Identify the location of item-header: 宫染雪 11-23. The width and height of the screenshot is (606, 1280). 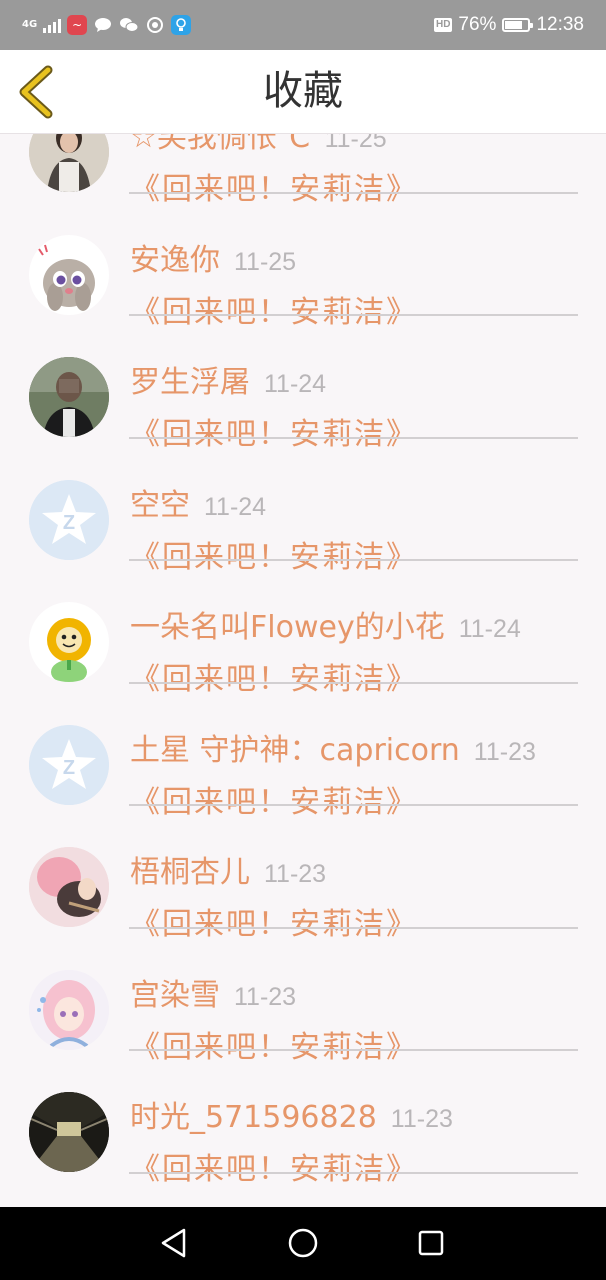
(213, 992).